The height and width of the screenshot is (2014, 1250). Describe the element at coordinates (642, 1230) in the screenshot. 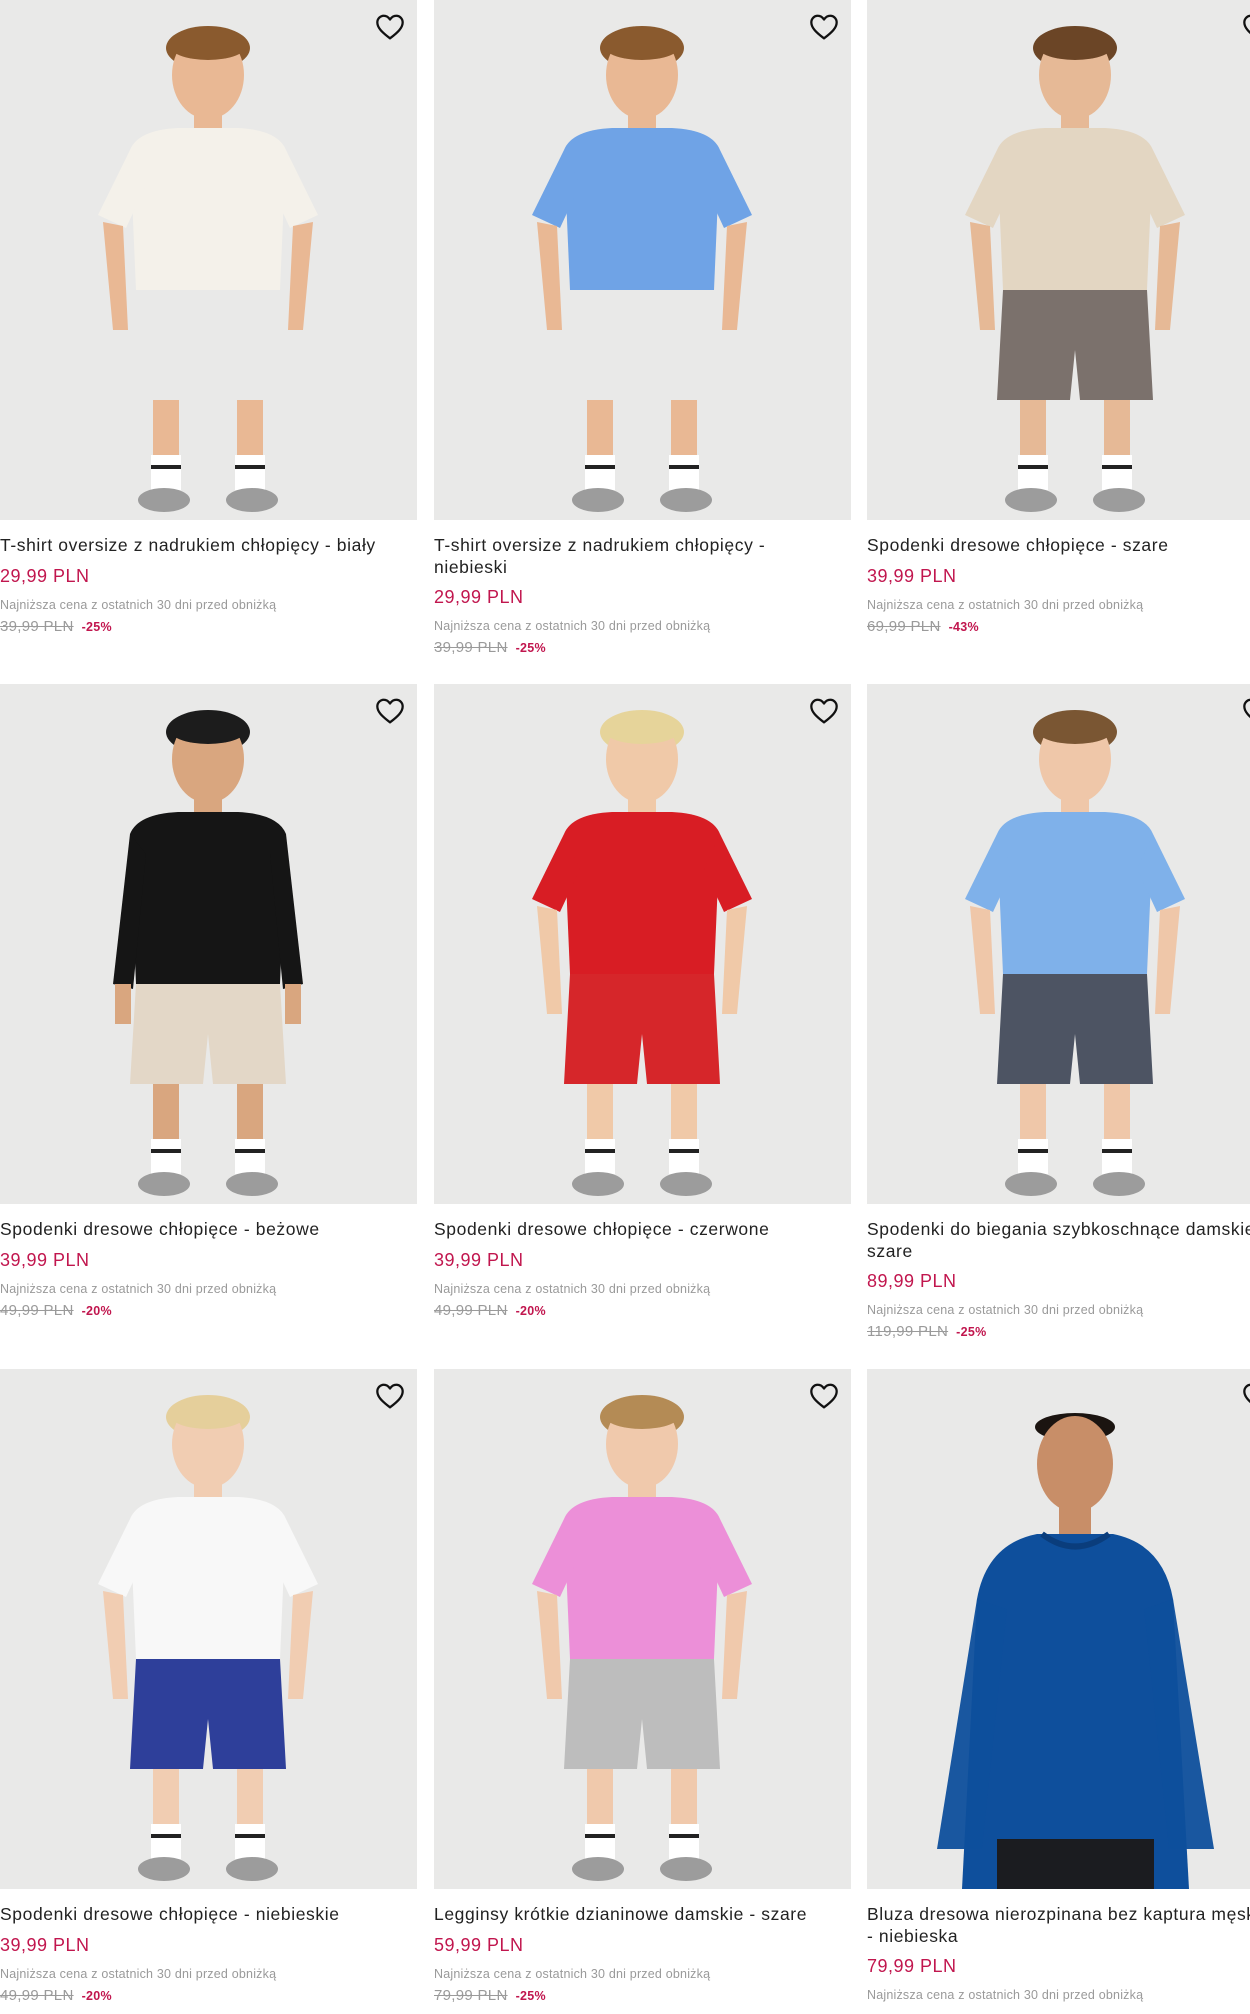

I see `product-title: Spodenki dresowe chłopięce - czerwone` at that location.